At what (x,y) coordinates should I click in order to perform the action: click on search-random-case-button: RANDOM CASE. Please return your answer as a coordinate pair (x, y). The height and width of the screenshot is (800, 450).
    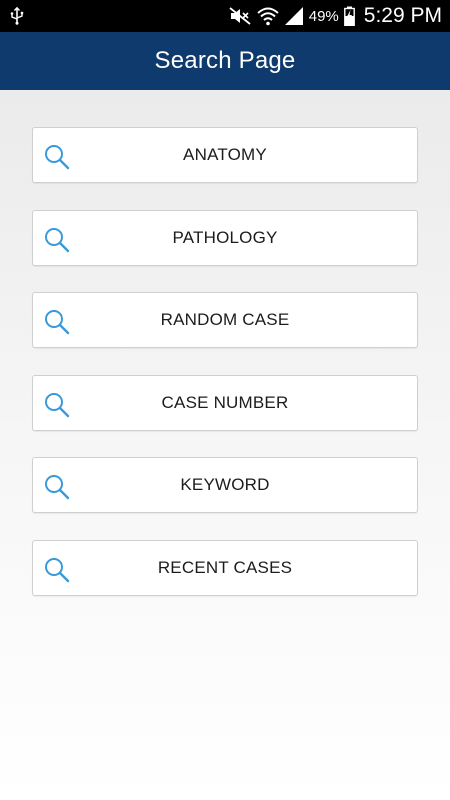
    Looking at the image, I should click on (225, 320).